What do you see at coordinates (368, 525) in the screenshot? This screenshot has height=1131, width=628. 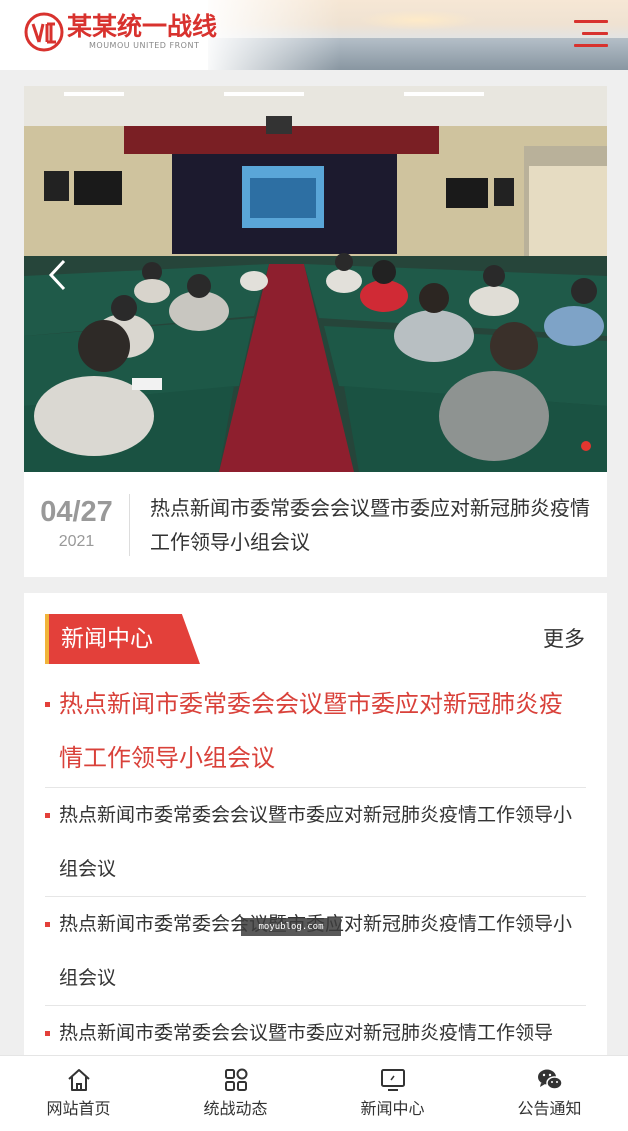 I see `banner-caption-title: 热点新闻市委常委会会议暨市委应对新冠肺炎疫情工作领导小组会议` at bounding box center [368, 525].